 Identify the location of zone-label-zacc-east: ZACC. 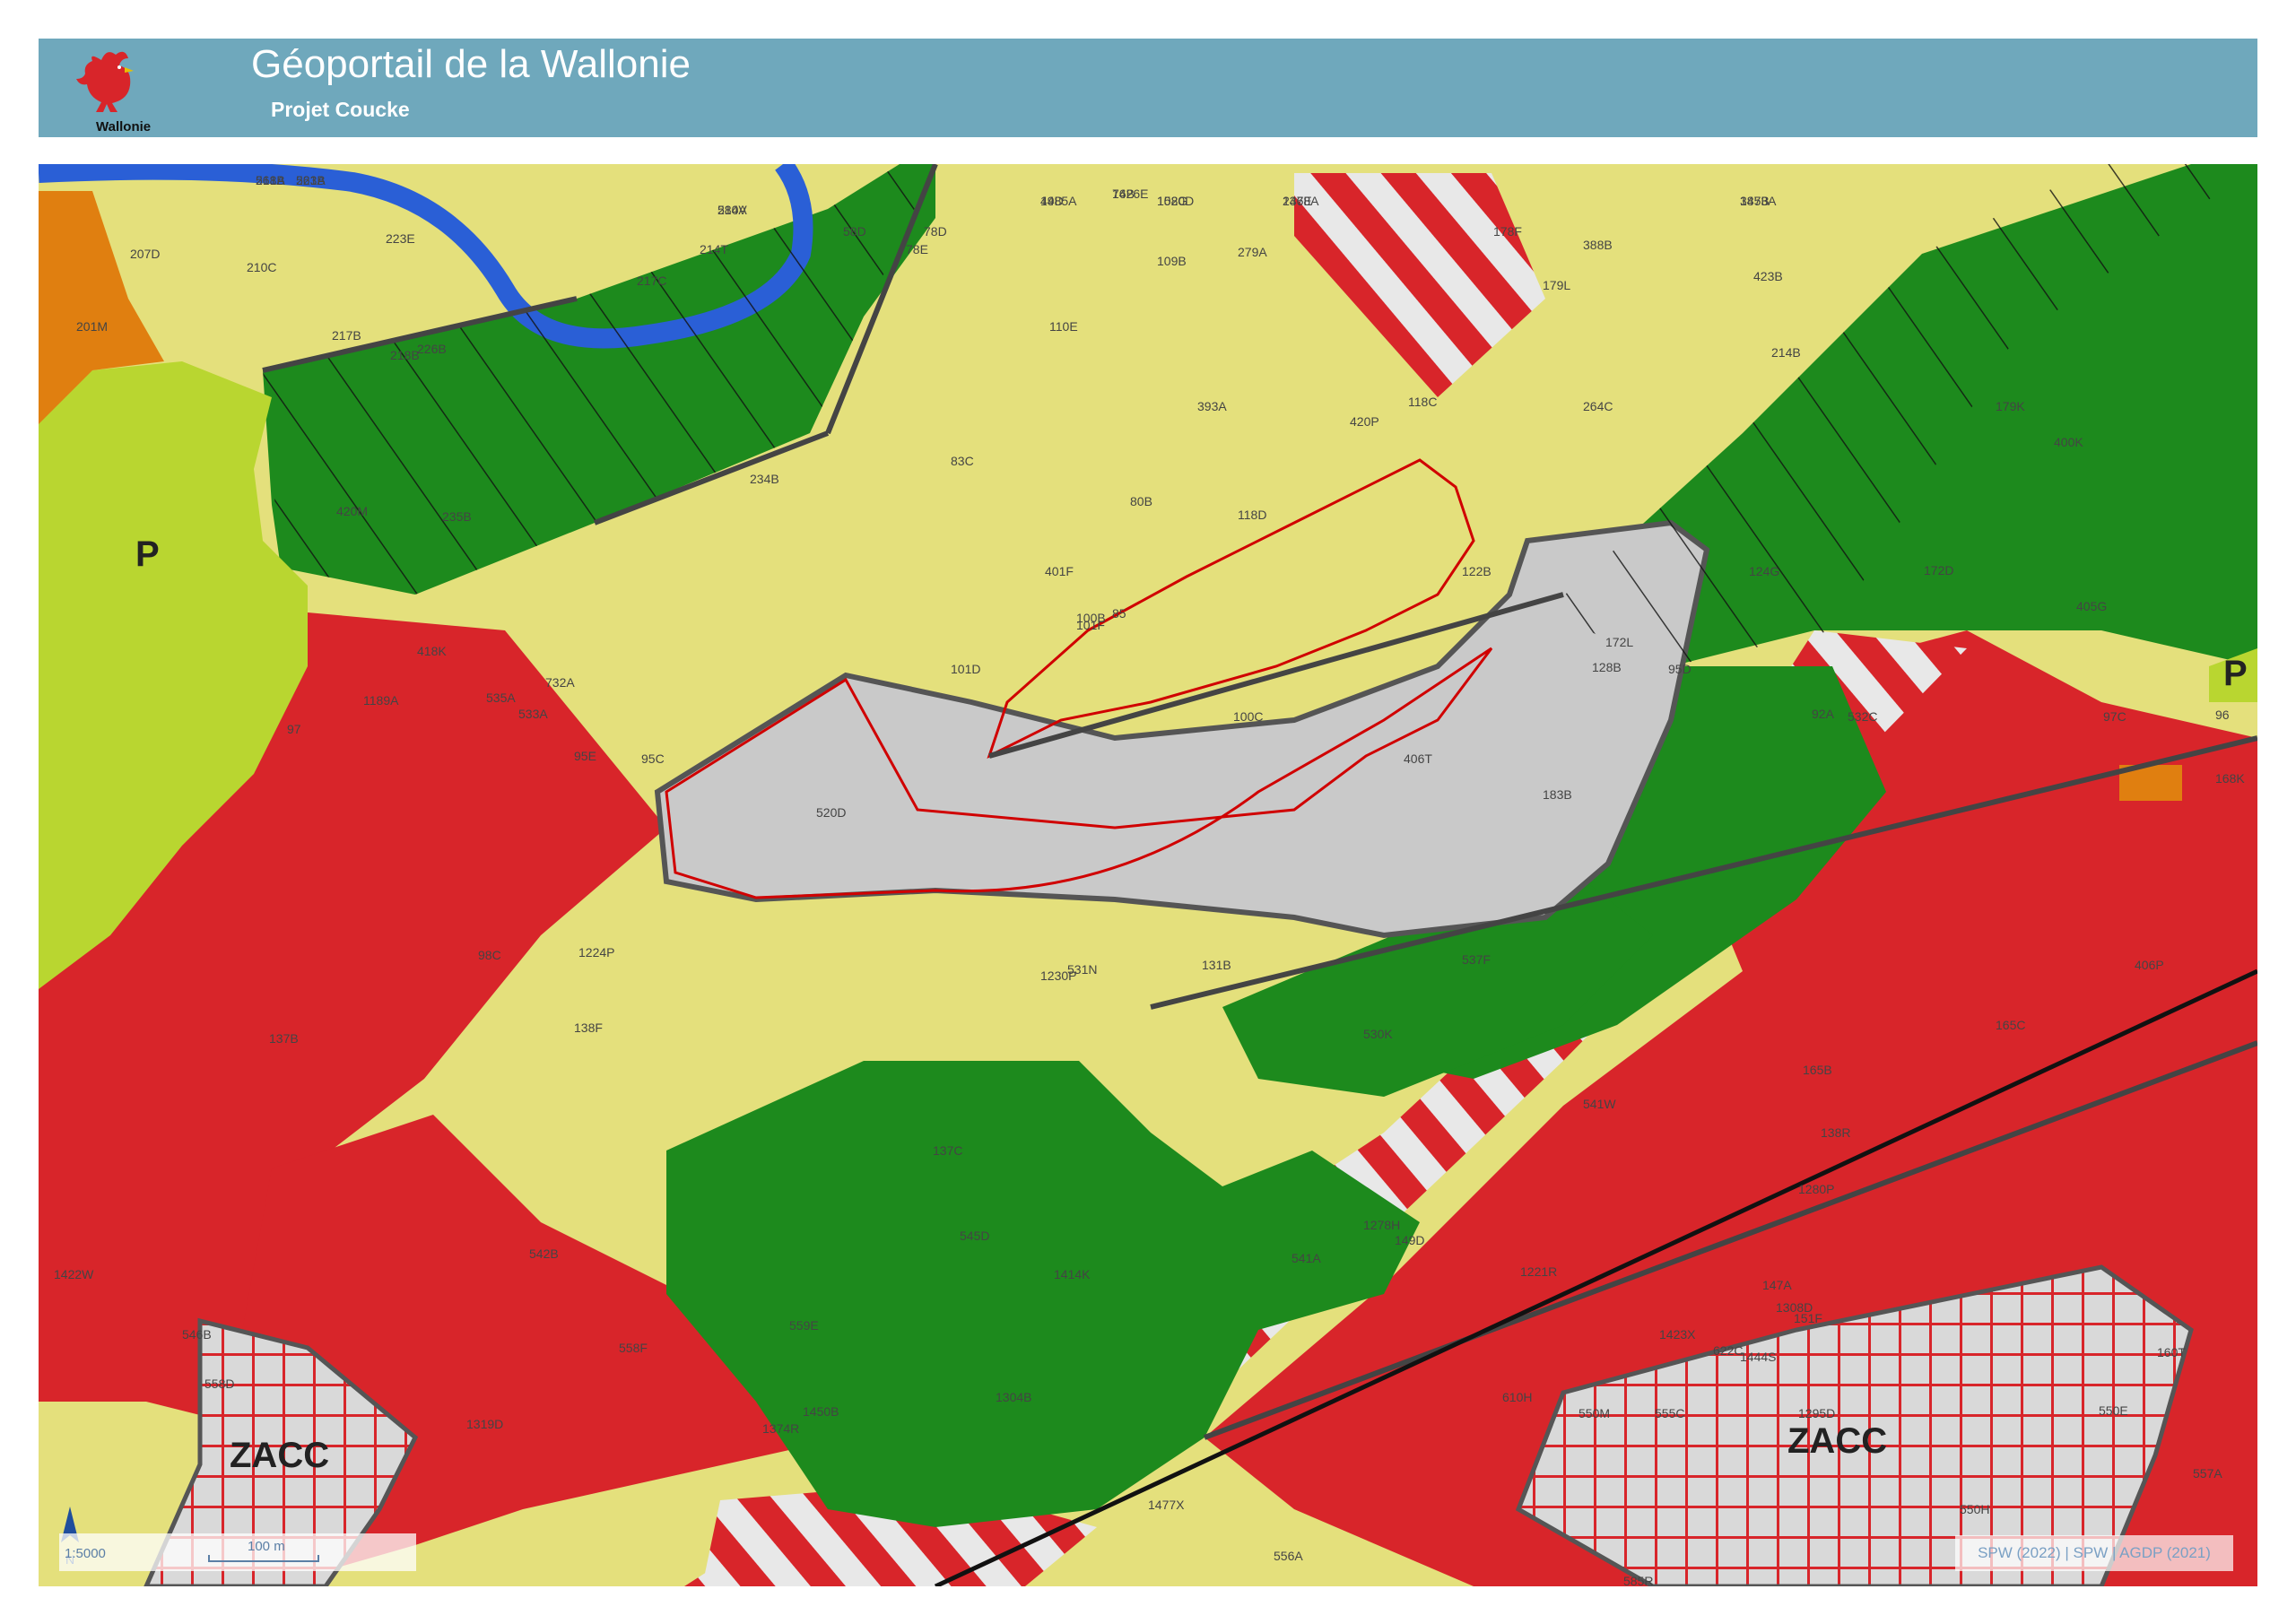
(1837, 1441).